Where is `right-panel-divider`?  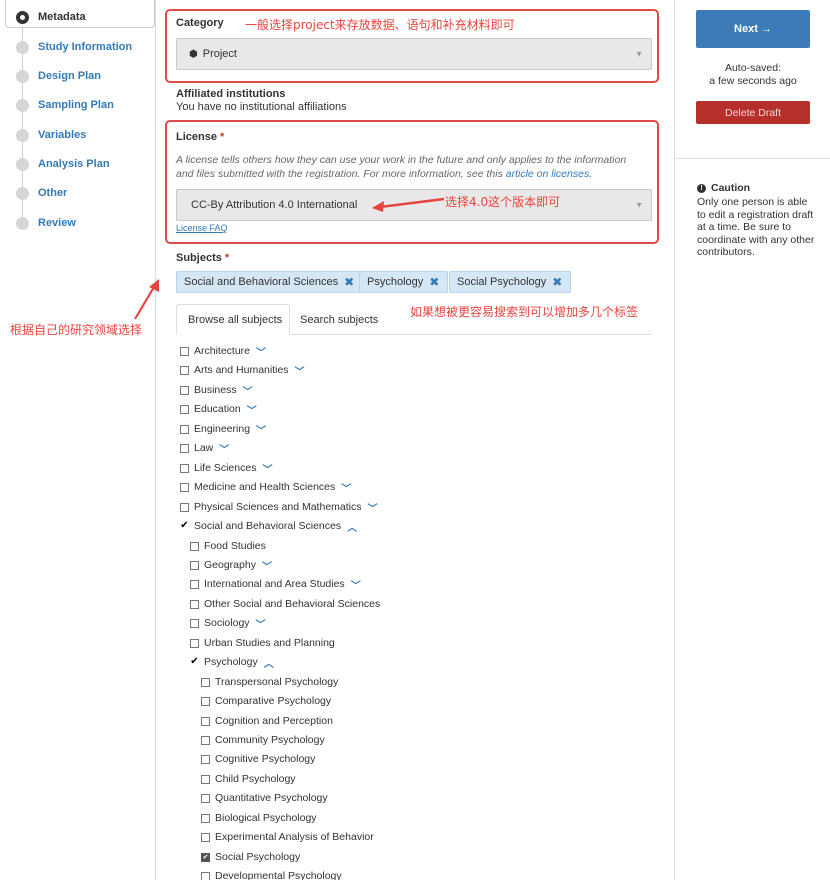
right-panel-divider is located at coordinates (752, 158).